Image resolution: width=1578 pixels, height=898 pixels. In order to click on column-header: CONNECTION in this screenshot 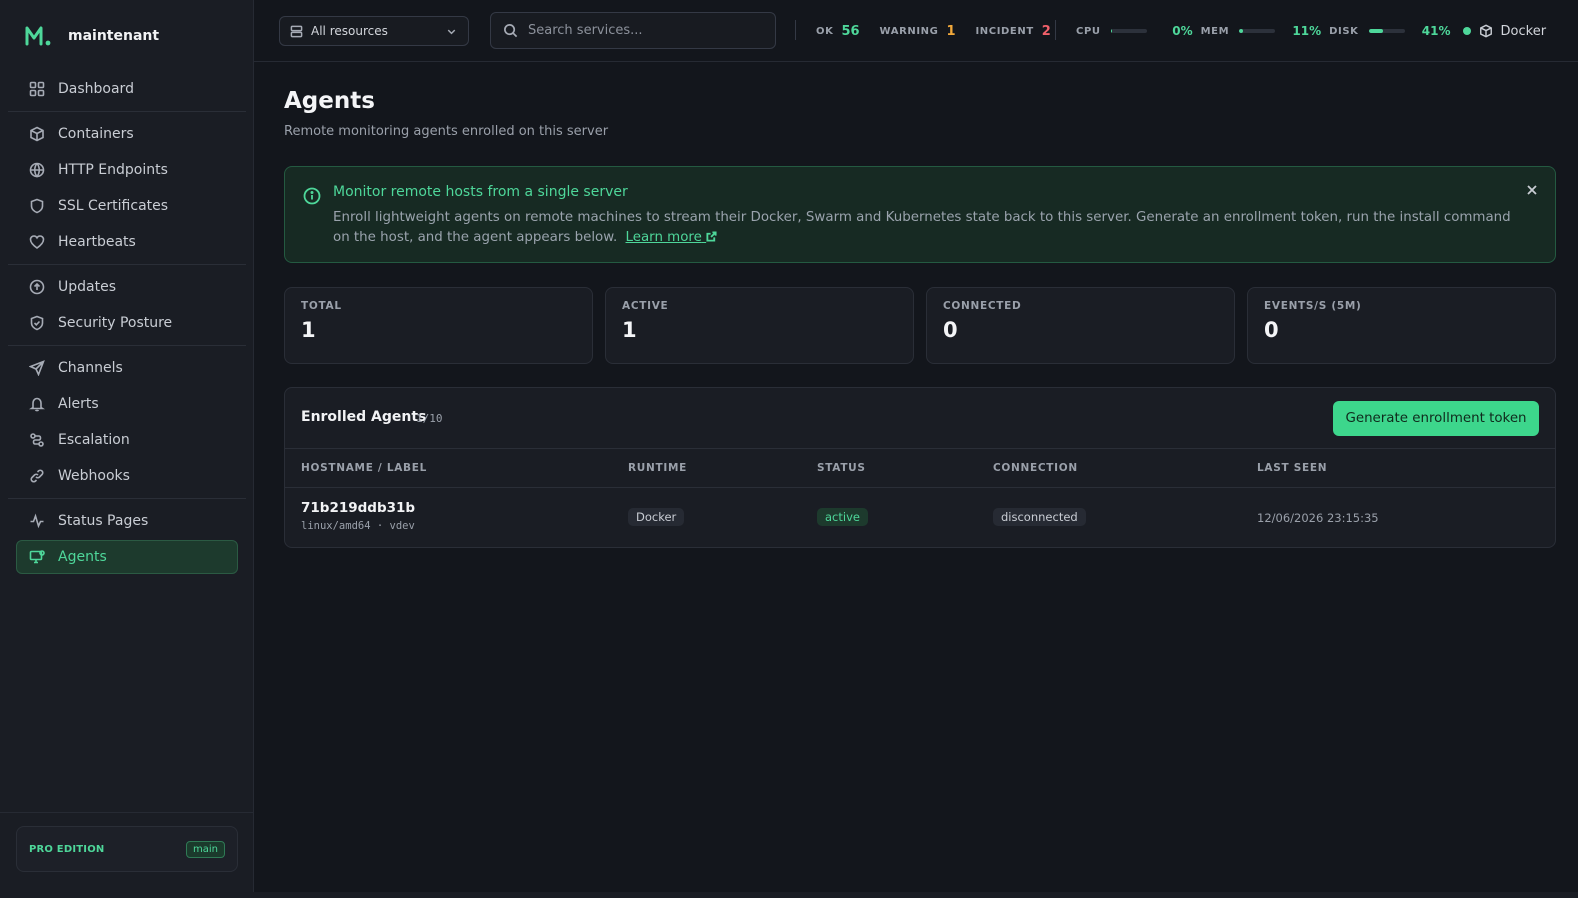, I will do `click(1035, 468)`.